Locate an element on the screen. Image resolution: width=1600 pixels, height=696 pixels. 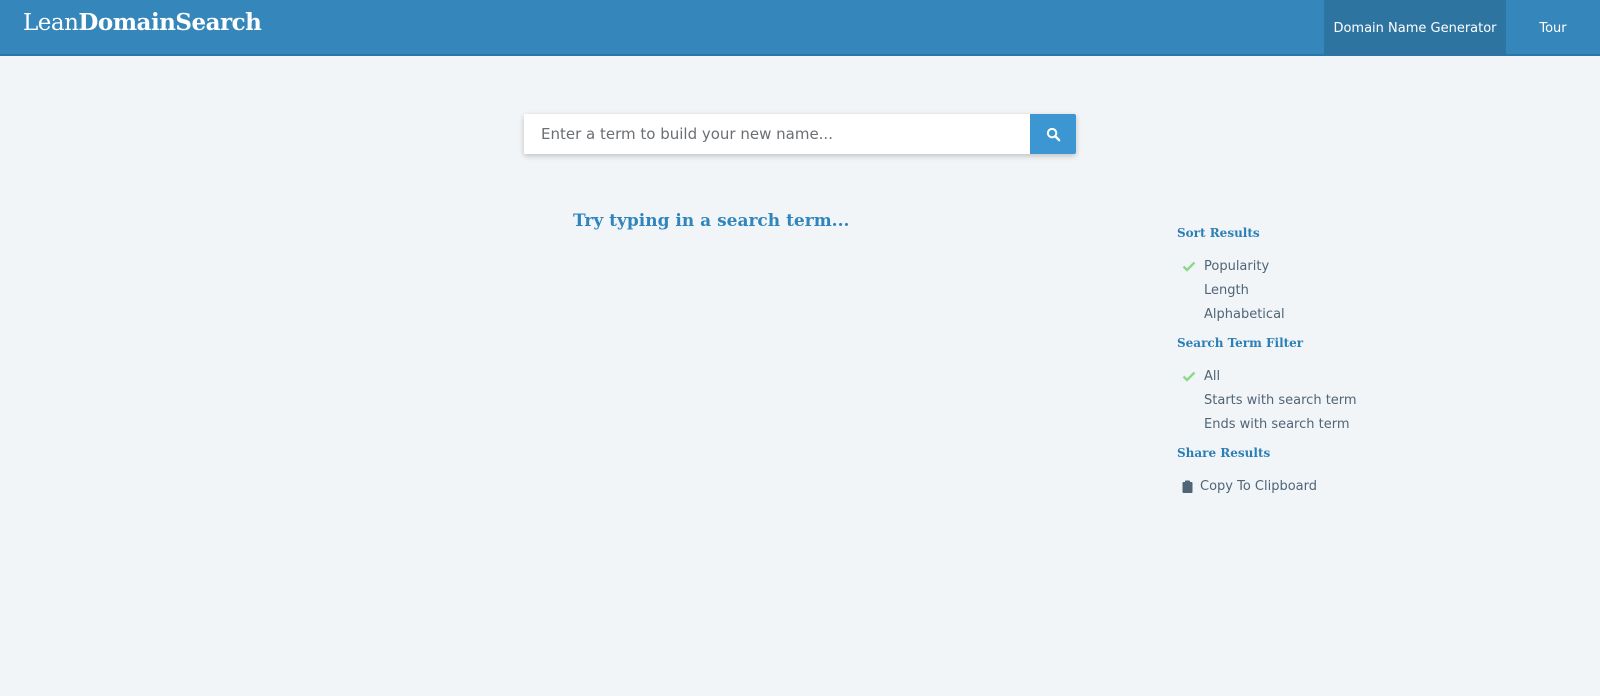
filter-option-starts-with: Starts with search term is located at coordinates (1307, 400).